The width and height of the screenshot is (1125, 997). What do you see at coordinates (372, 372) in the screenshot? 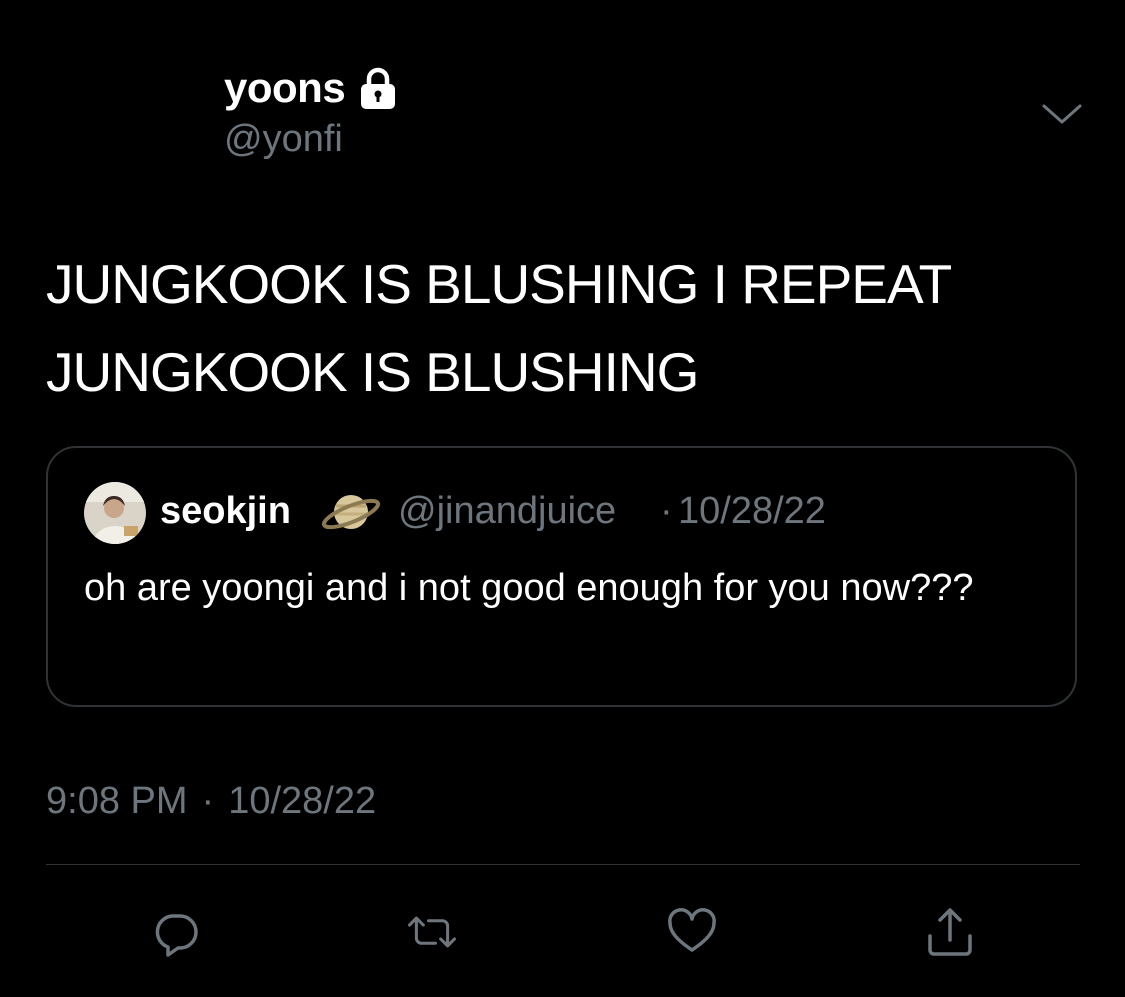
I see `tweet-text-line-2: JUNGKOOK IS BLUSHING` at bounding box center [372, 372].